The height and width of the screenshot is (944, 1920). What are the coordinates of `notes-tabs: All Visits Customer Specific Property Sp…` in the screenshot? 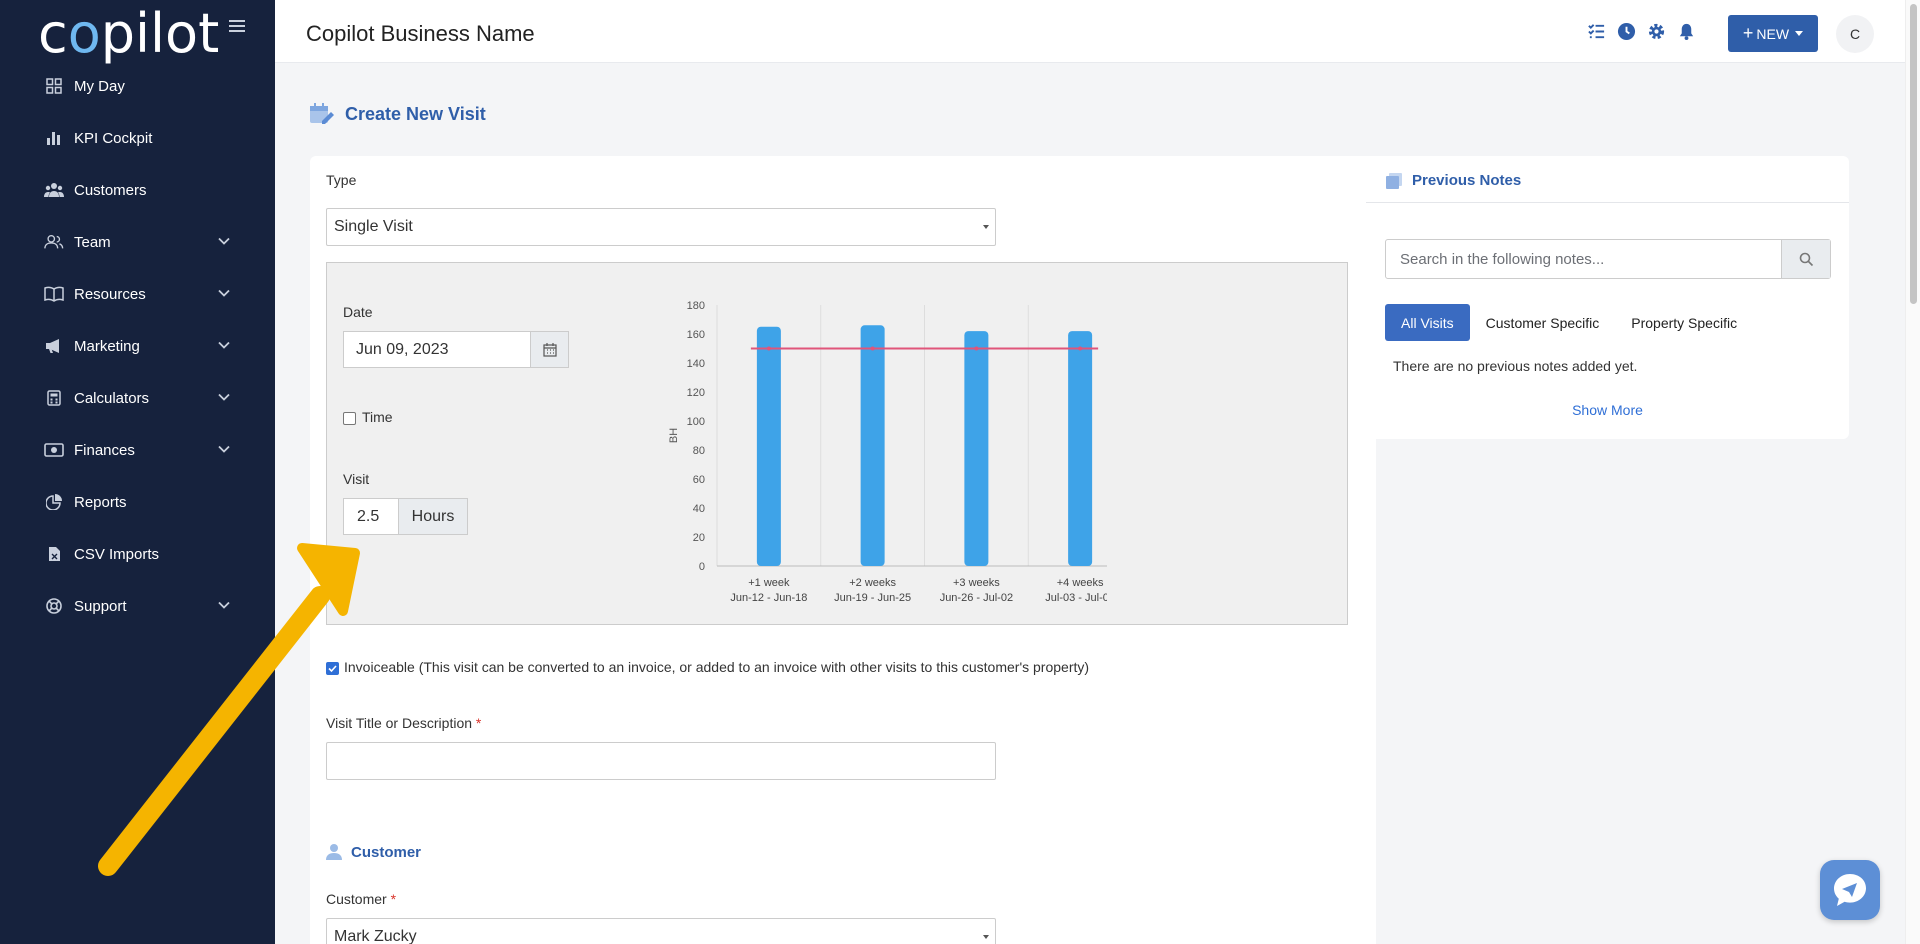 It's located at (1569, 322).